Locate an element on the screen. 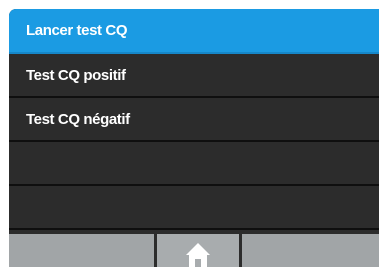 The height and width of the screenshot is (267, 379). menu-item-label: Test CQ positif is located at coordinates (76, 75).